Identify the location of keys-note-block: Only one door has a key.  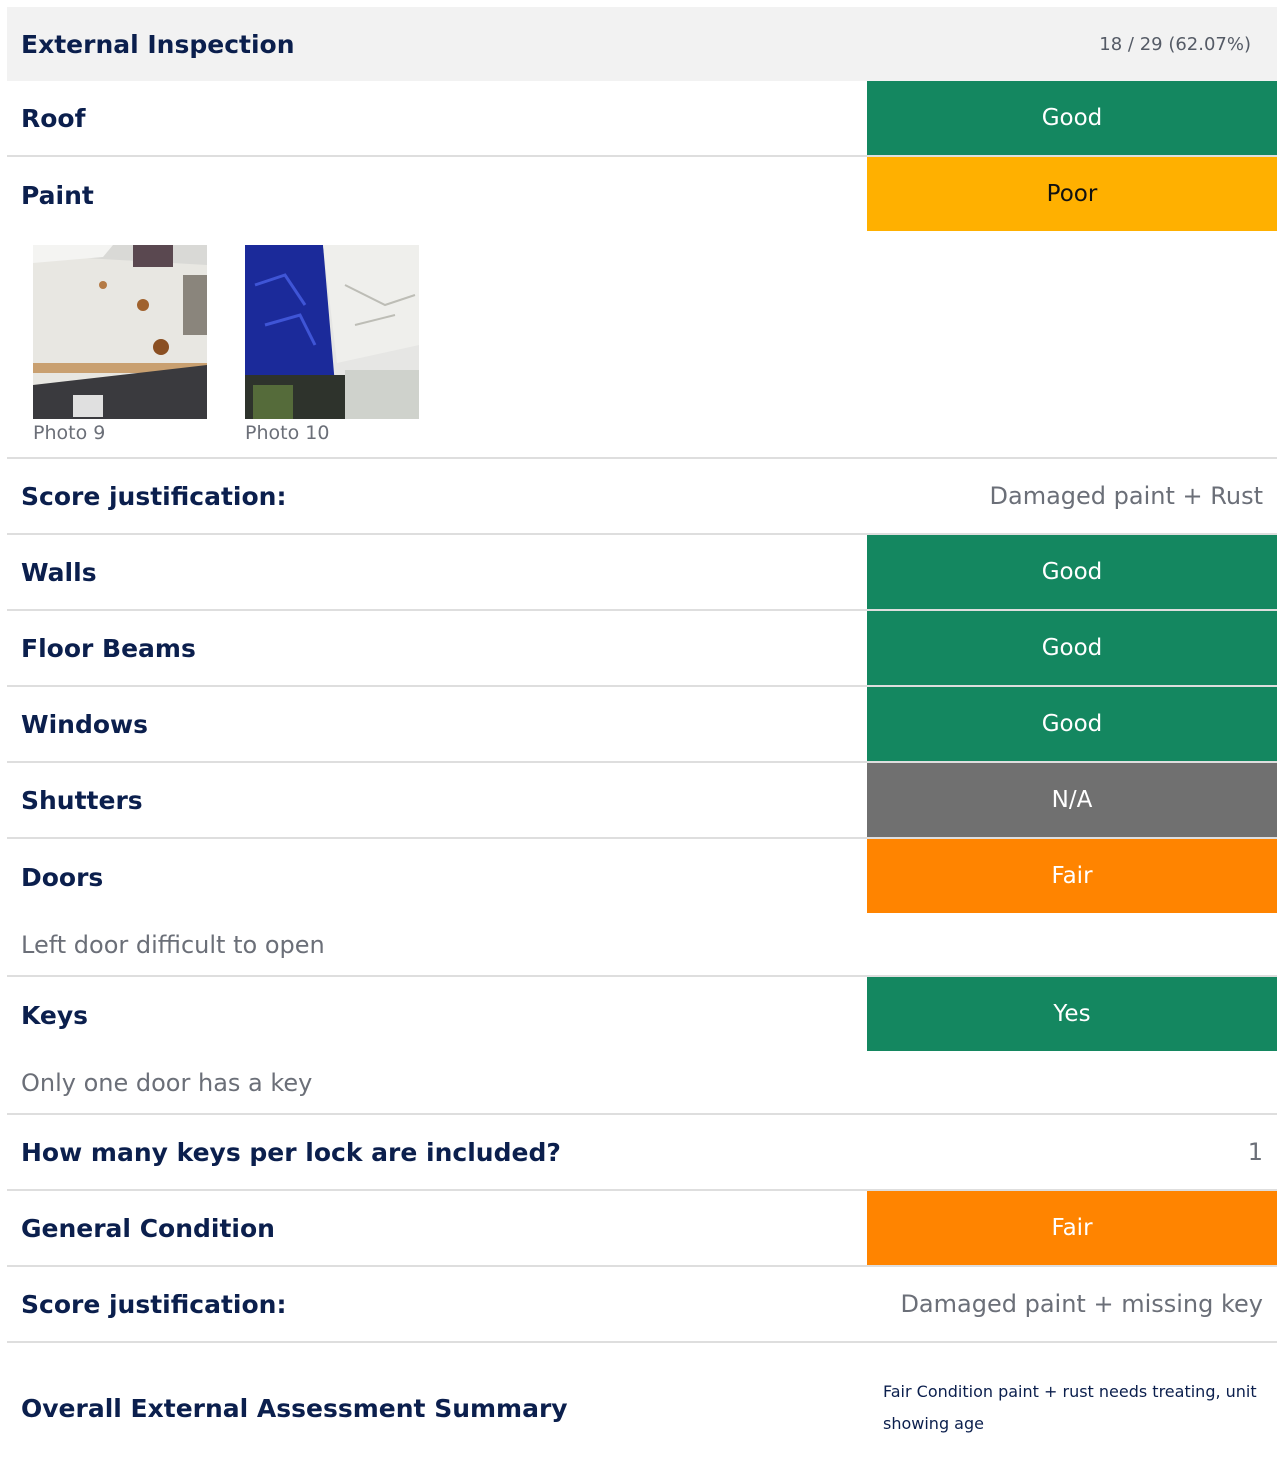
(642, 1084).